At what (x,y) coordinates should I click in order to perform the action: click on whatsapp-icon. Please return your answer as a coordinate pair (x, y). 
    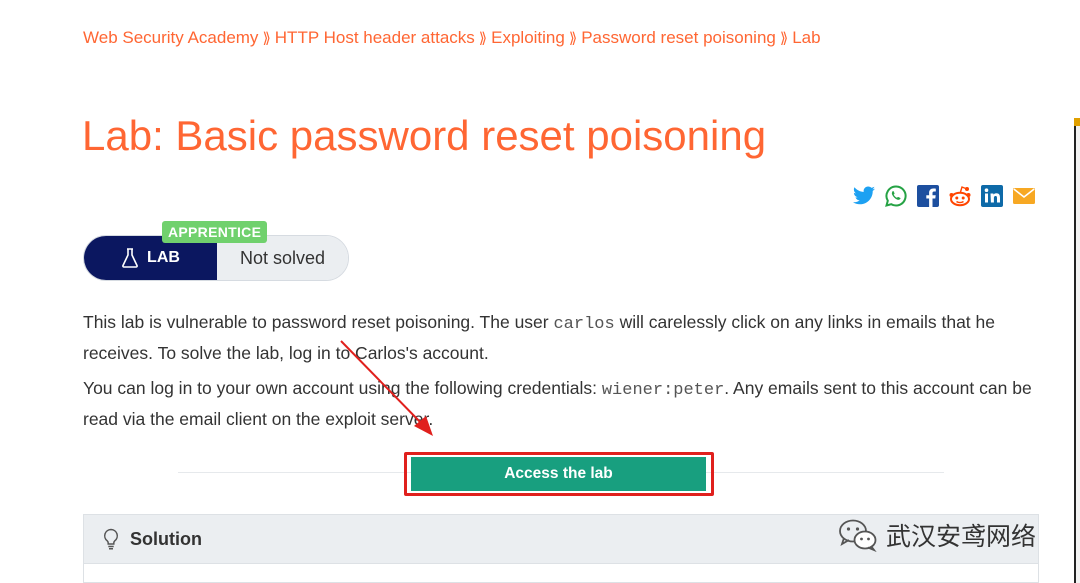
    Looking at the image, I should click on (896, 196).